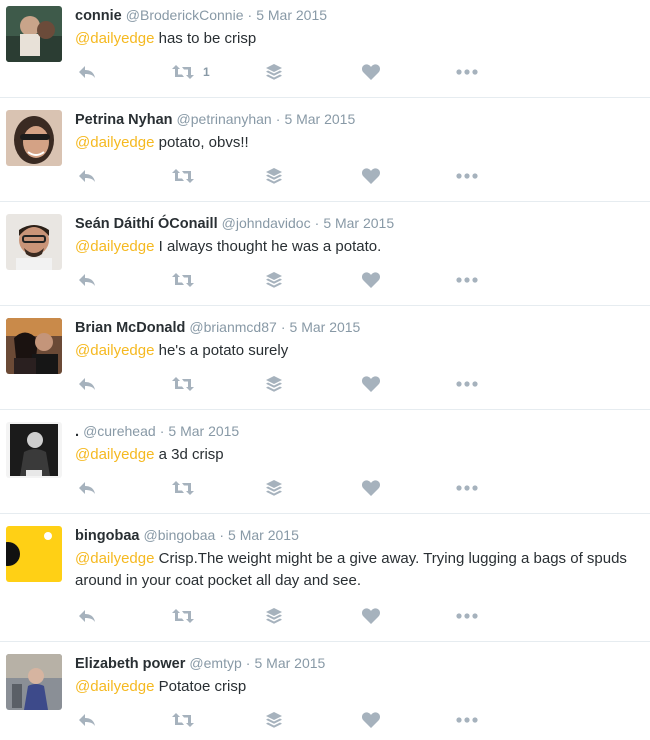  Describe the element at coordinates (215, 663) in the screenshot. I see `user-handle: @emtyp` at that location.